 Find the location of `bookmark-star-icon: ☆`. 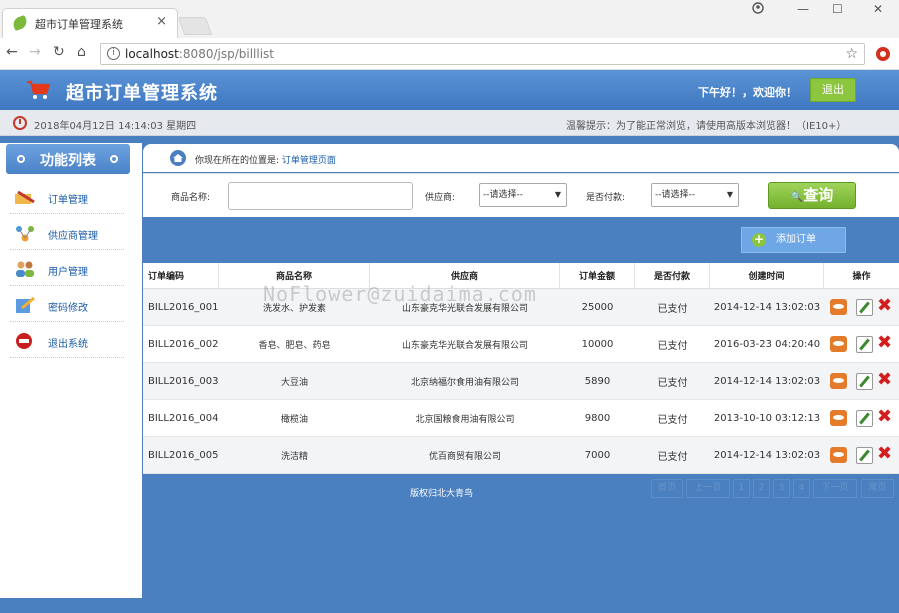

bookmark-star-icon: ☆ is located at coordinates (851, 54).